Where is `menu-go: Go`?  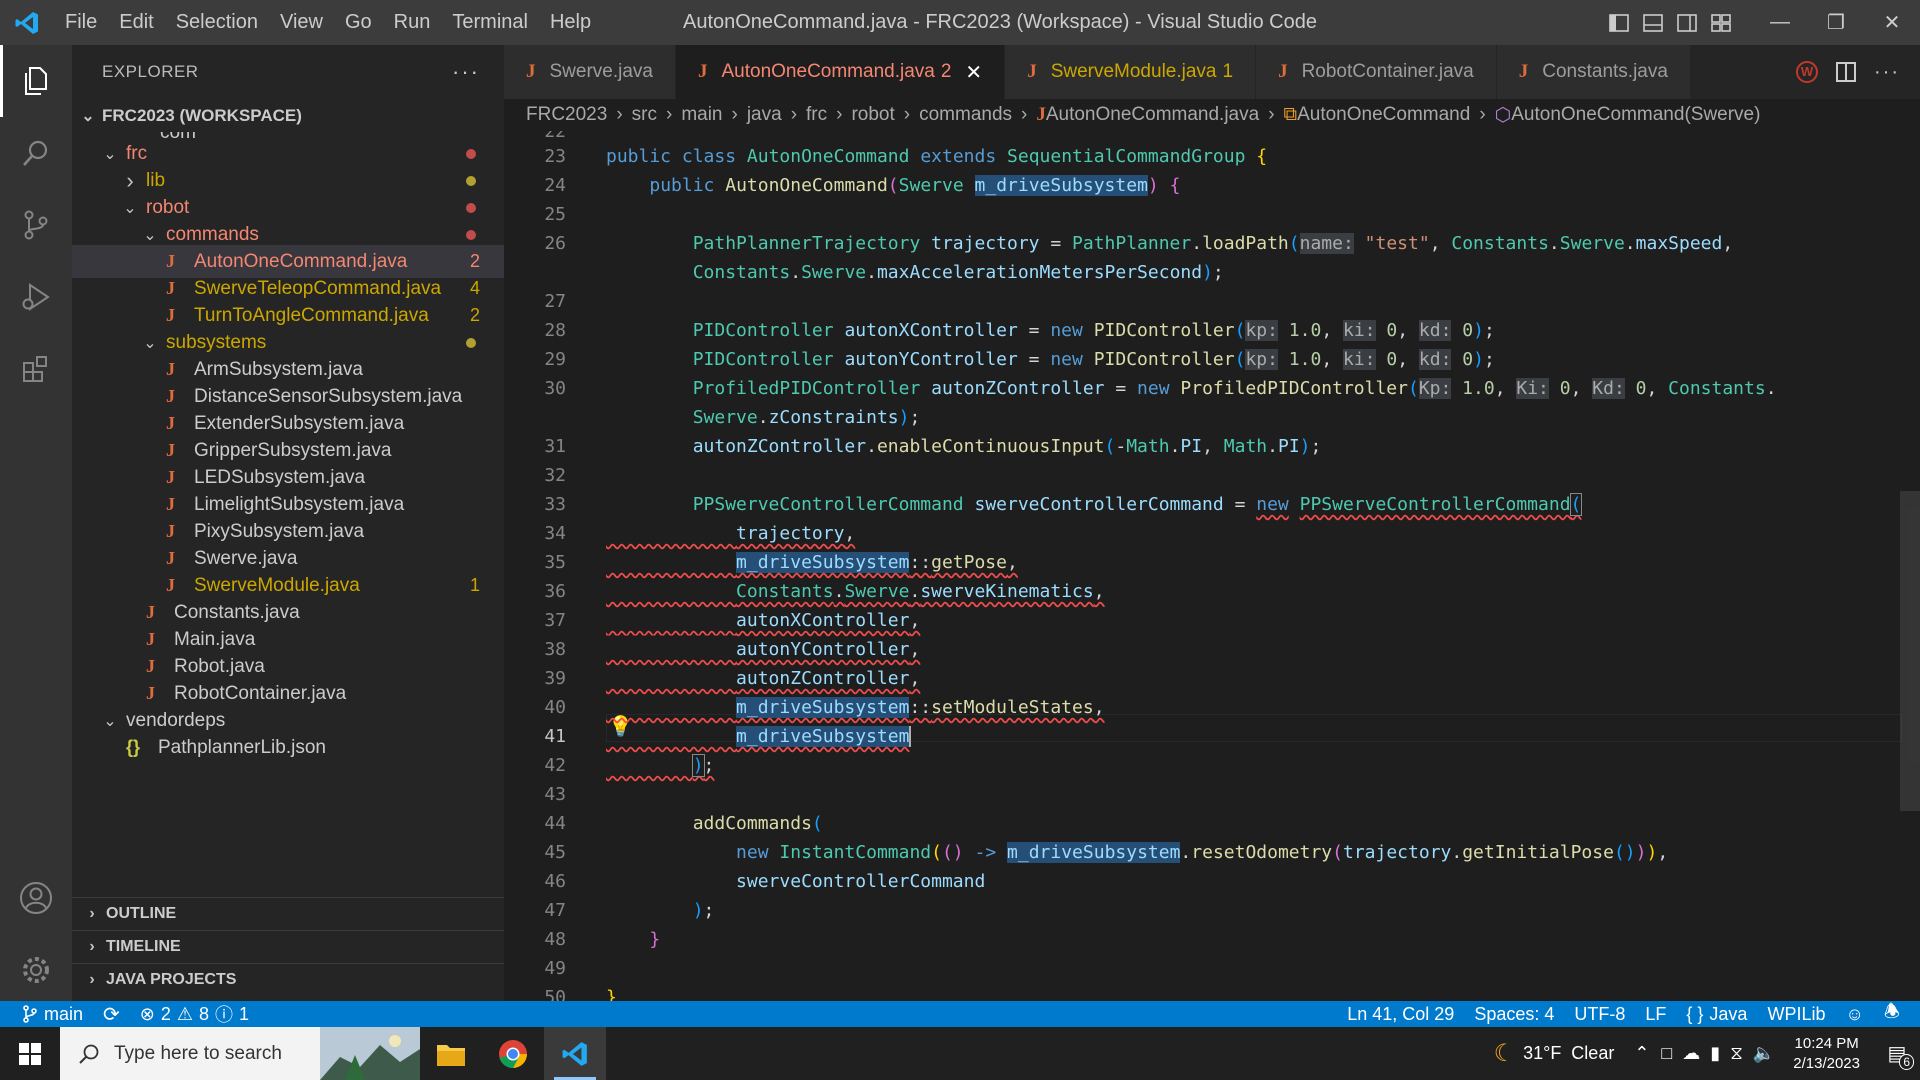 menu-go: Go is located at coordinates (358, 22).